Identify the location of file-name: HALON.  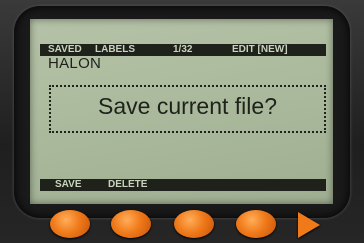
(75, 63).